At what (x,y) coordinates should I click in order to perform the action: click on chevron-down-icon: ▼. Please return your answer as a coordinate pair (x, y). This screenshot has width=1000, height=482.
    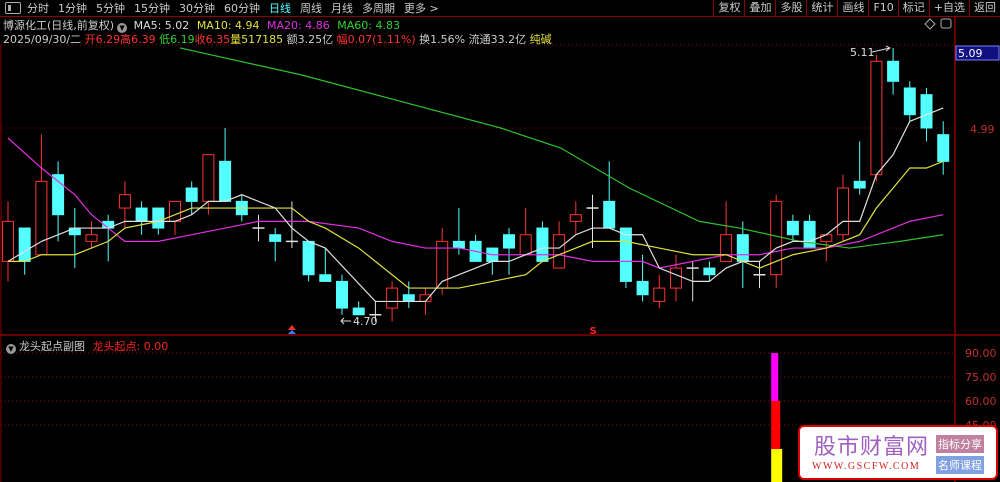
    Looking at the image, I should click on (11, 349).